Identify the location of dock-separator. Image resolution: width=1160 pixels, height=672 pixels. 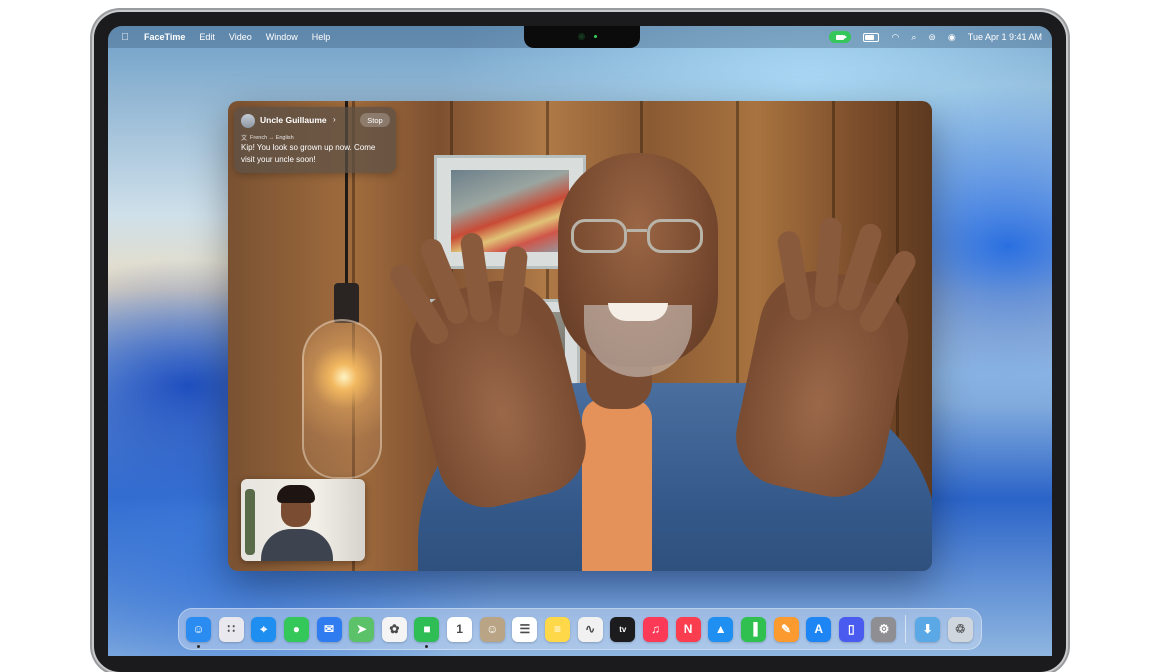
(906, 629).